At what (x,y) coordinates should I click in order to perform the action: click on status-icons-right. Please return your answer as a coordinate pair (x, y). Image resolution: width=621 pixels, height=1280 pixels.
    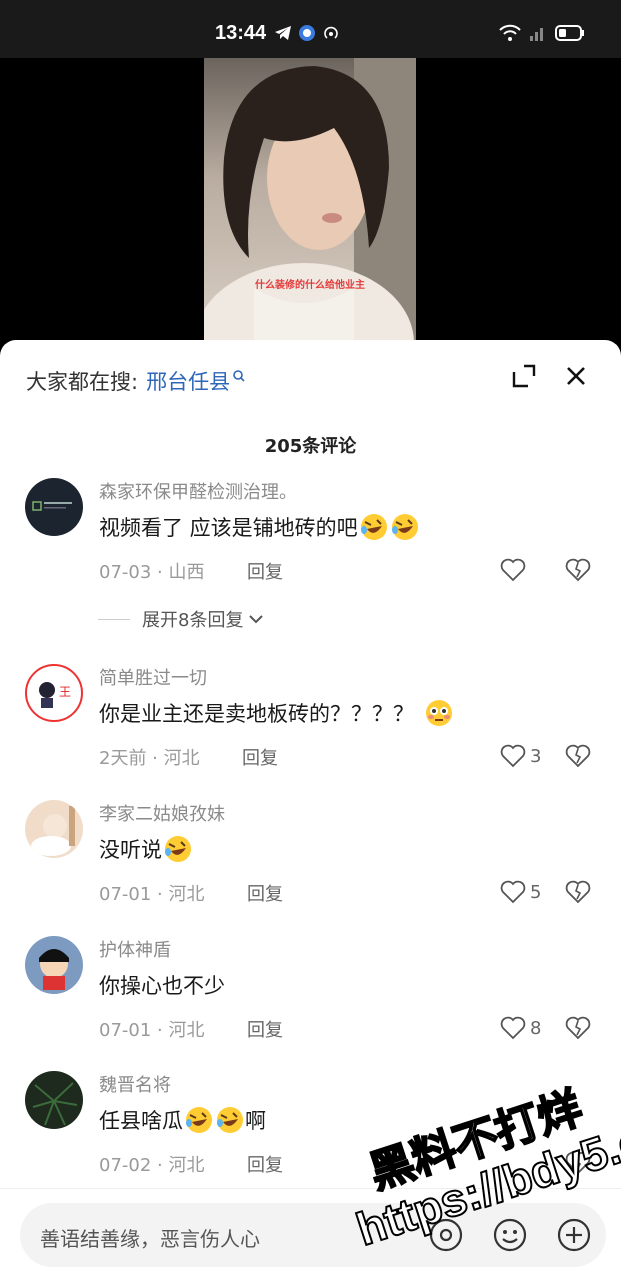
    Looking at the image, I should click on (542, 33).